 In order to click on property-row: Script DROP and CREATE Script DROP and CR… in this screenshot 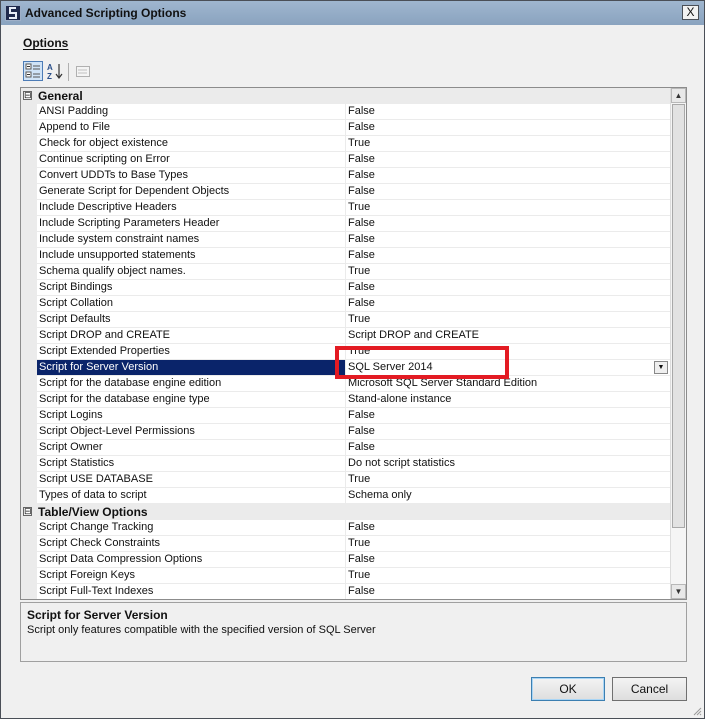, I will do `click(346, 336)`.